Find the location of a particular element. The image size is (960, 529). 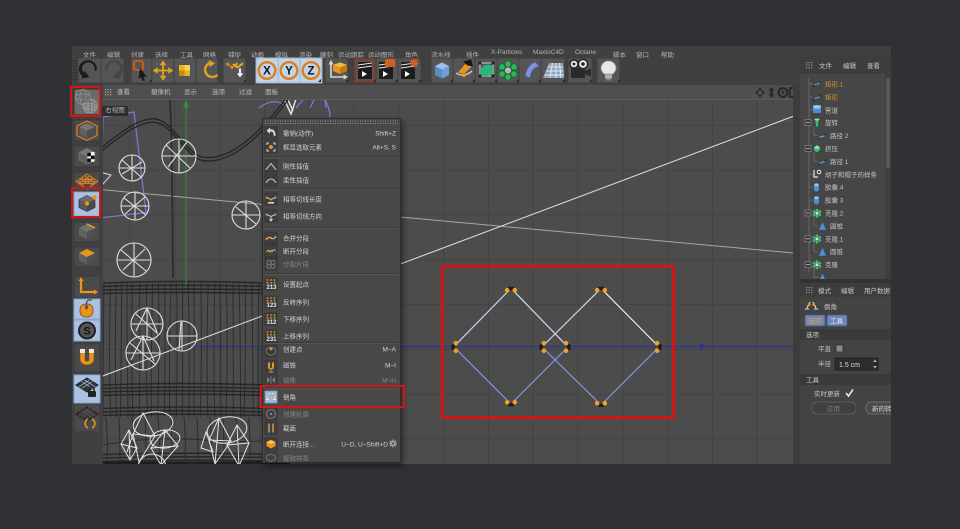

svg-text: 胡子和帽子的样条 is located at coordinates (851, 174).